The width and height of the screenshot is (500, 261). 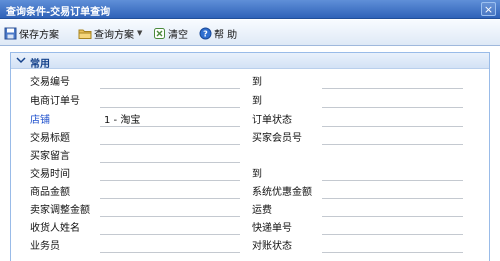 I want to click on receiver-name-input, so click(x=170, y=234).